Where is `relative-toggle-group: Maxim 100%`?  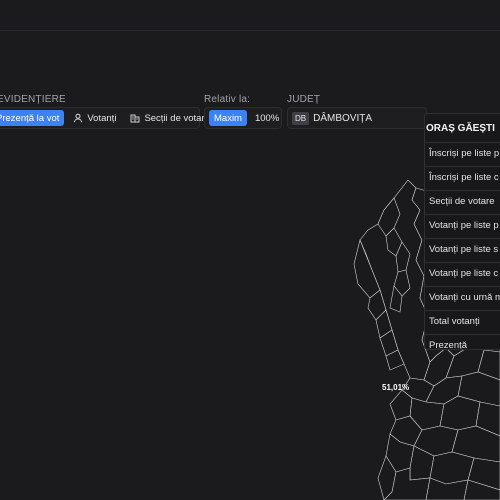
relative-toggle-group: Maxim 100% is located at coordinates (243, 118).